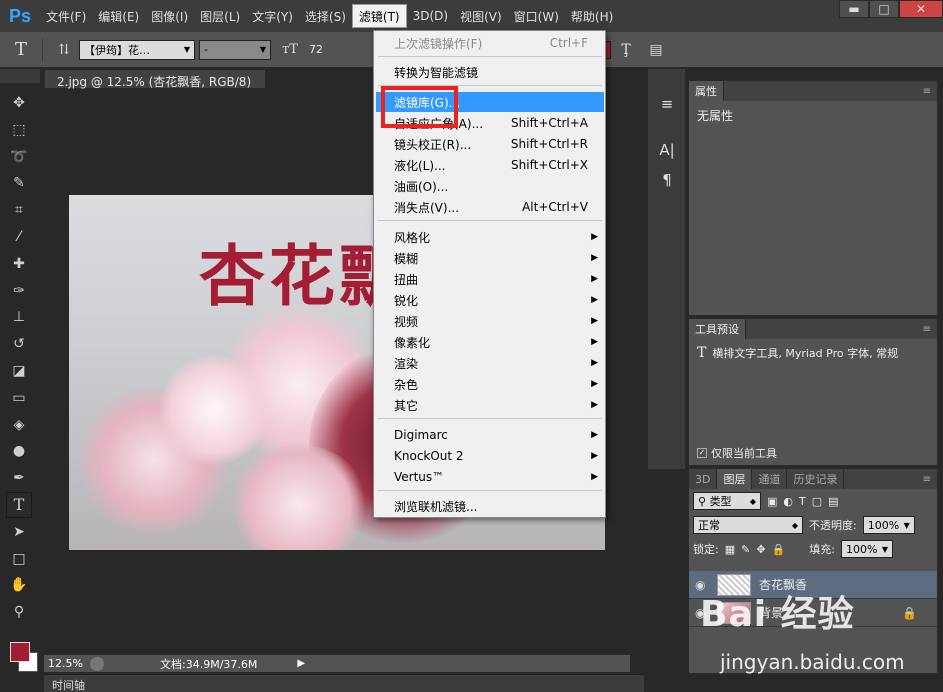 This screenshot has height=692, width=943. I want to click on search-icon: ⚲, so click(702, 501).